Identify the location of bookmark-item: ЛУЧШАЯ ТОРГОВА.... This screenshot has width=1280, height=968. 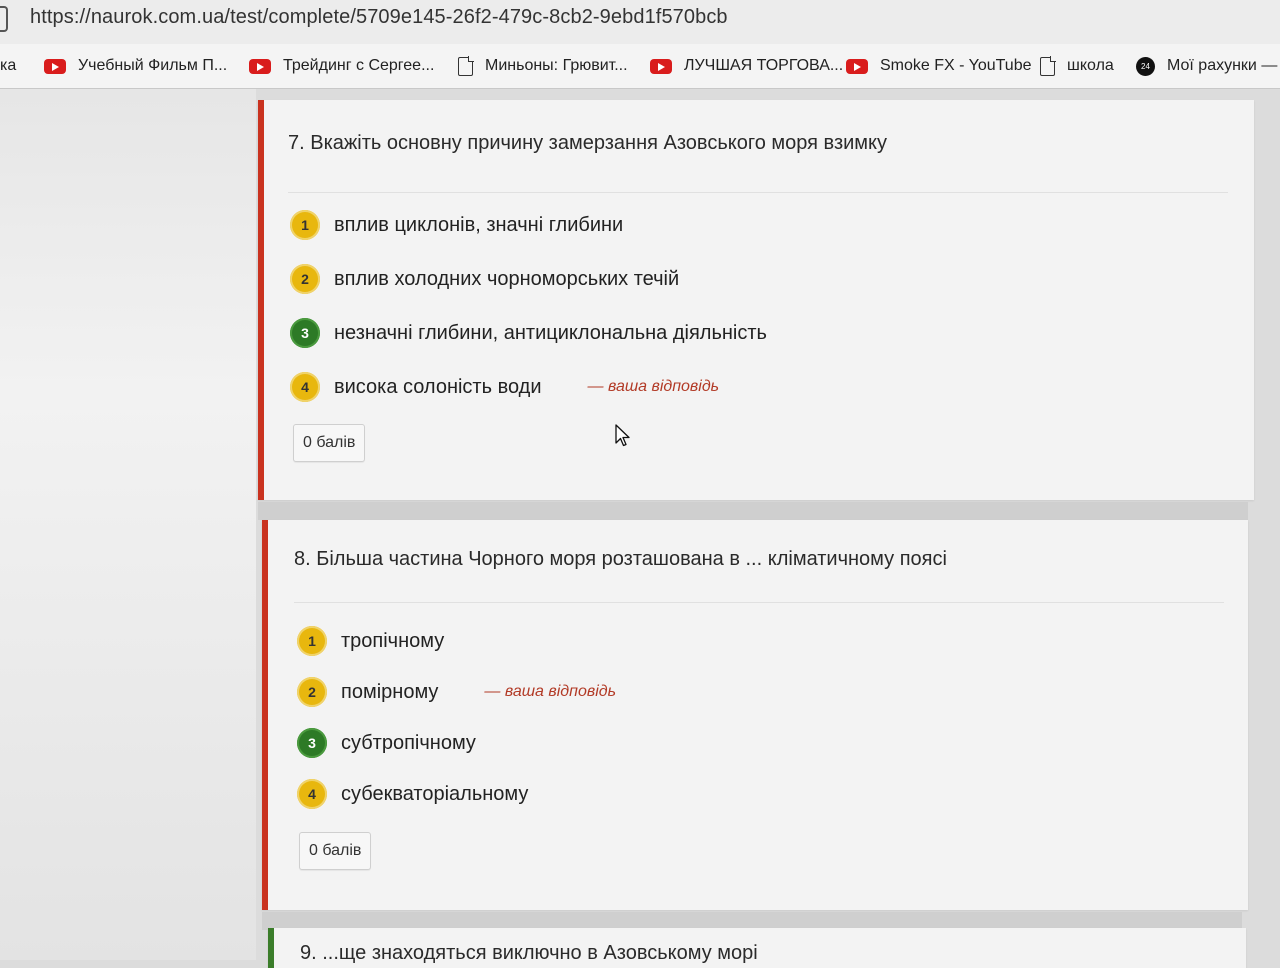
(746, 66).